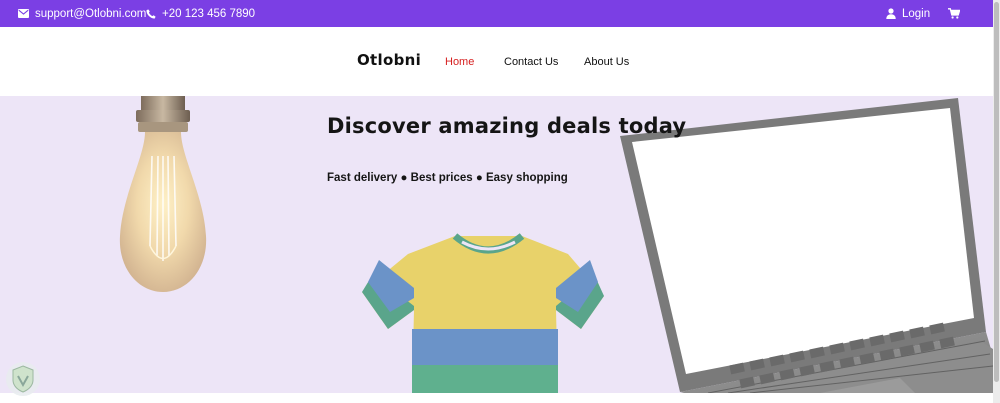  I want to click on nav-about-us: About Us, so click(606, 62).